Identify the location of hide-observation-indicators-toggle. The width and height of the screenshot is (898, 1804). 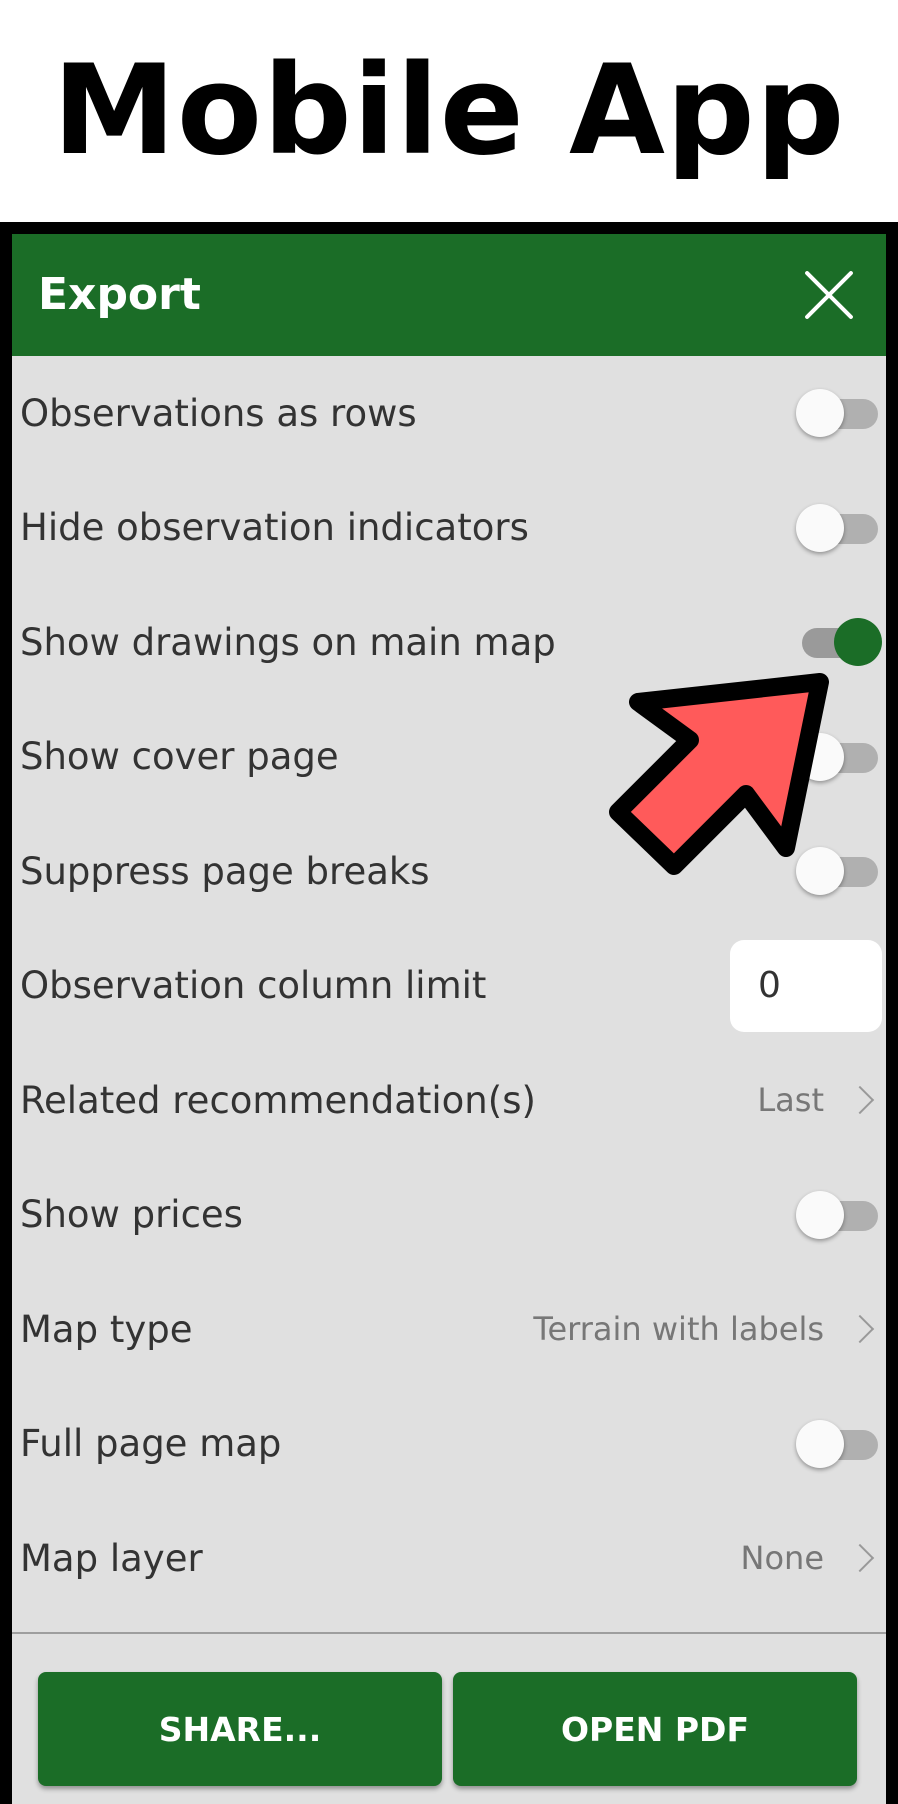
(839, 528).